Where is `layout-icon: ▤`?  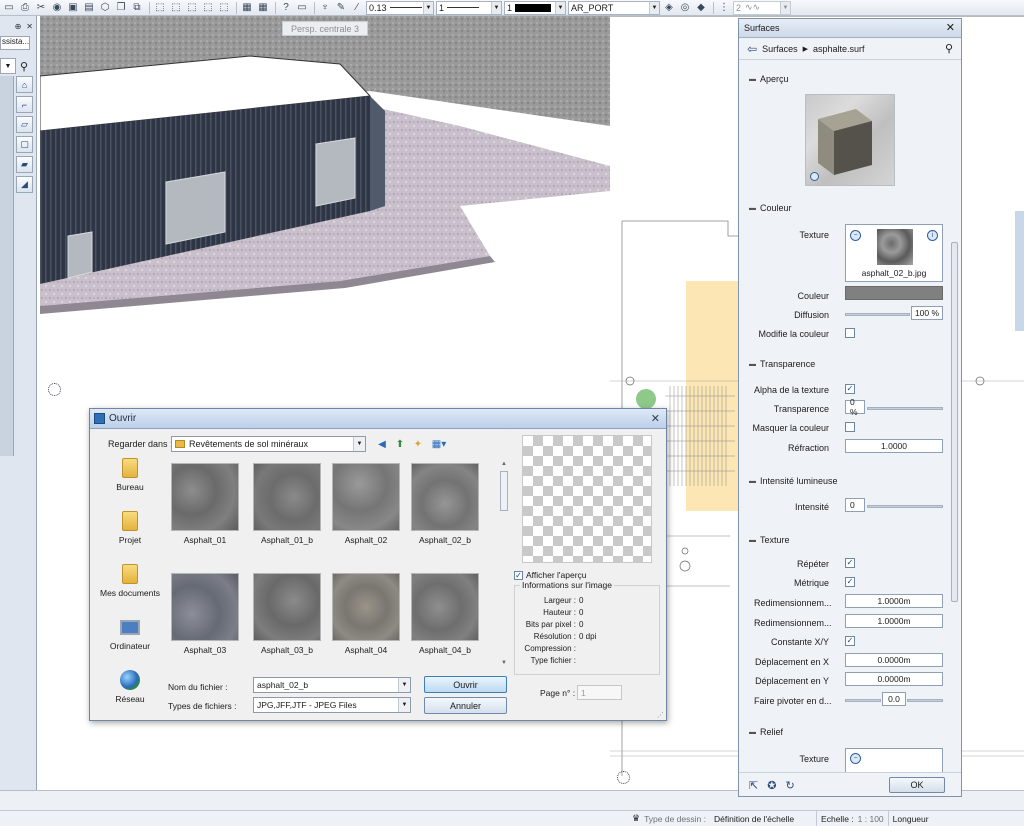
layout-icon: ▤ is located at coordinates (89, 7).